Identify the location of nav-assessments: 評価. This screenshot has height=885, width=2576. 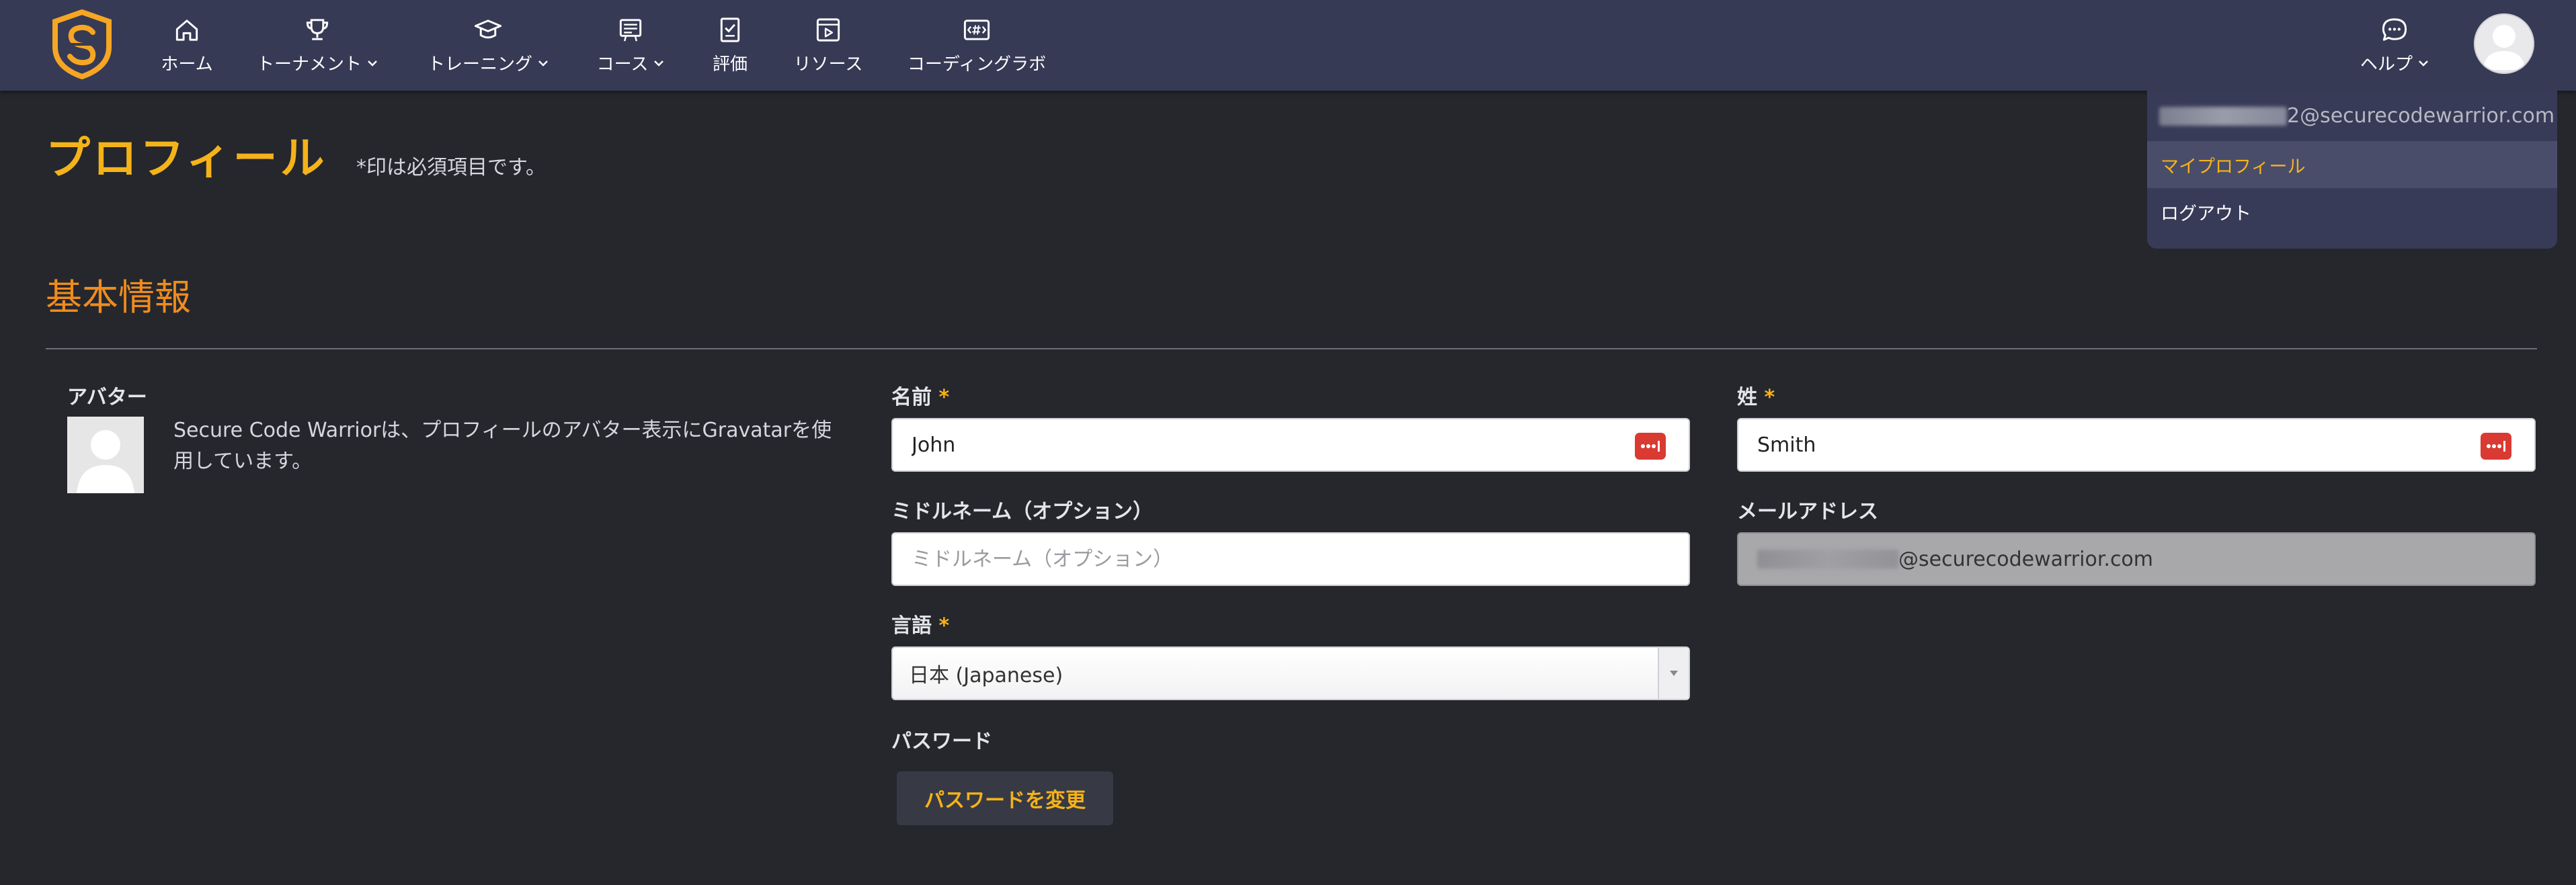
(730, 45).